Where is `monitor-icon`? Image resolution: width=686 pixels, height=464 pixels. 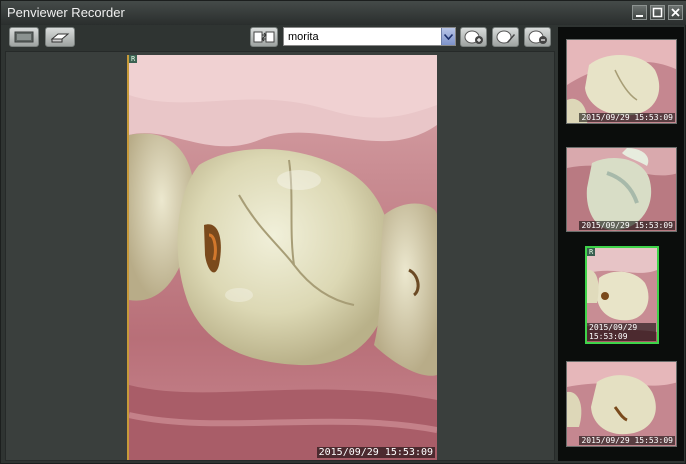 monitor-icon is located at coordinates (24, 37).